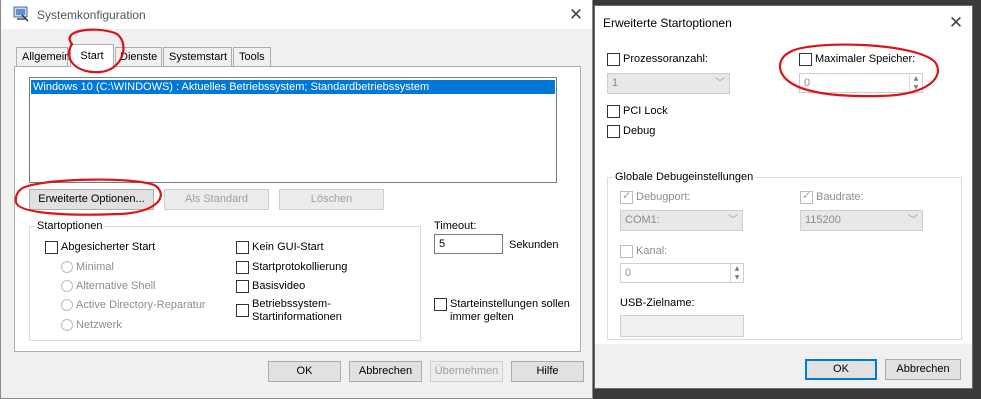  What do you see at coordinates (288, 247) in the screenshot?
I see `no-gui-label: Kein GUI-Start` at bounding box center [288, 247].